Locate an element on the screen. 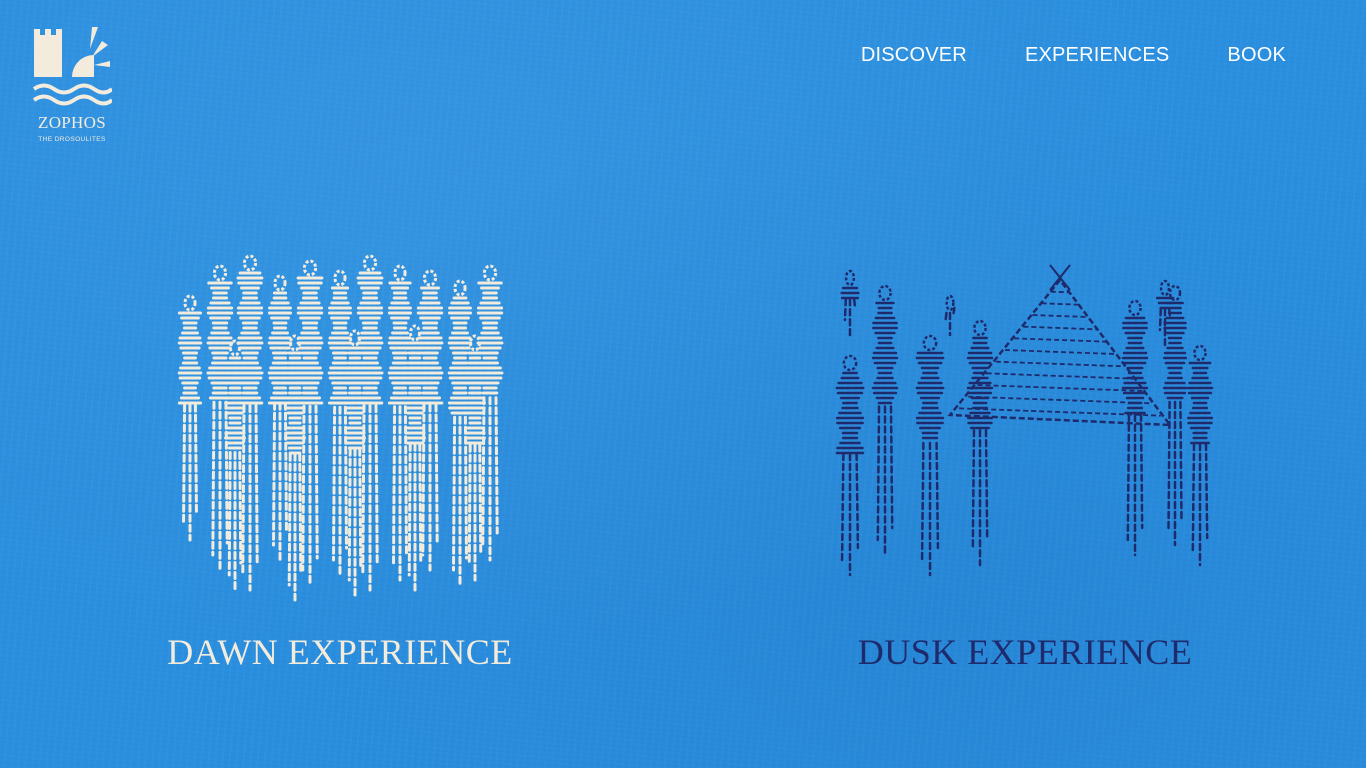 This screenshot has width=1366, height=768. dusk-experience-title: DUSK EXPERIENCE is located at coordinates (1025, 652).